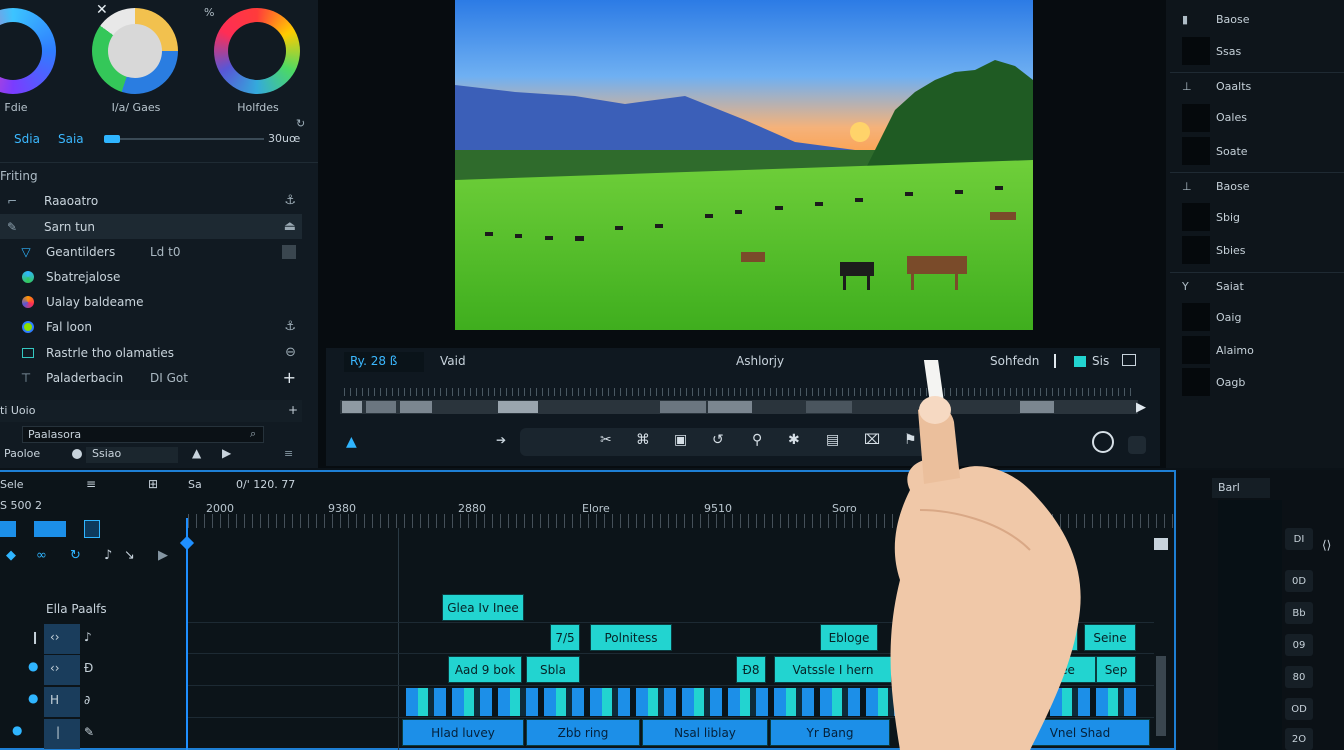 This screenshot has width=1344, height=750. Describe the element at coordinates (129, 555) in the screenshot. I see `arrow-icon: ↘` at that location.